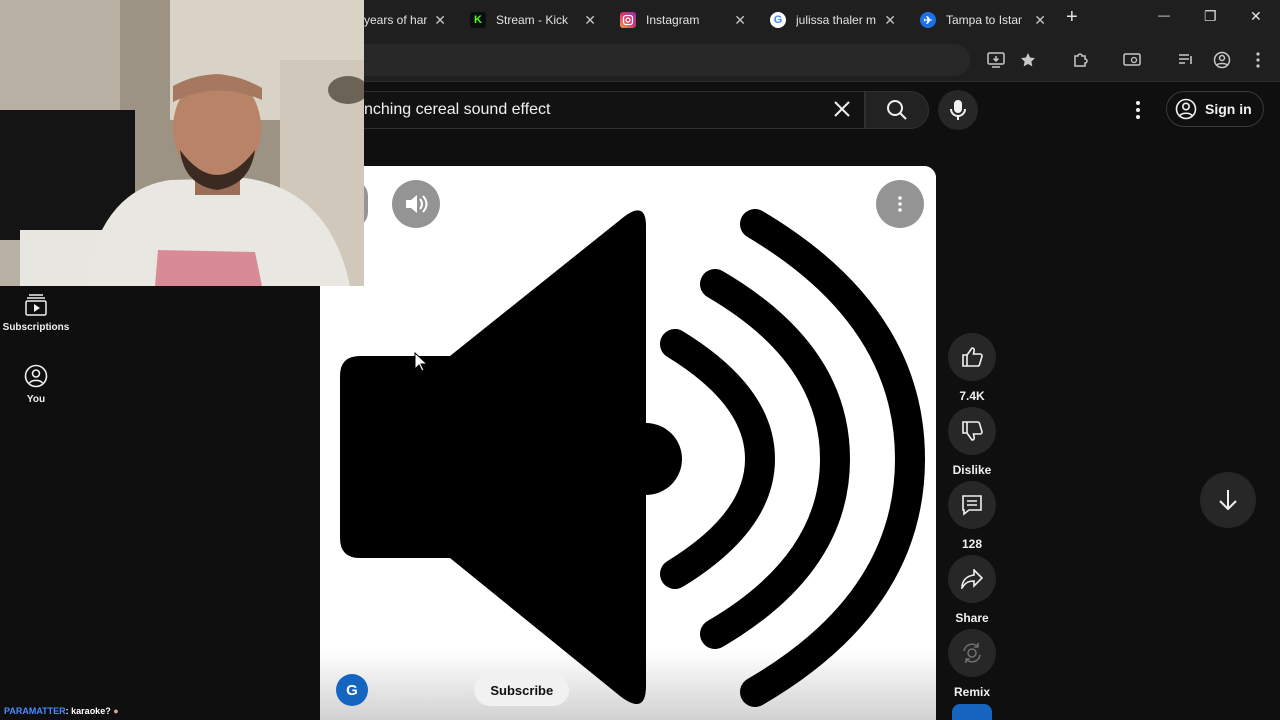 Image resolution: width=1280 pixels, height=720 pixels. I want to click on tab-flights: ✈ Tampa to Istan ✕, so click(983, 20).